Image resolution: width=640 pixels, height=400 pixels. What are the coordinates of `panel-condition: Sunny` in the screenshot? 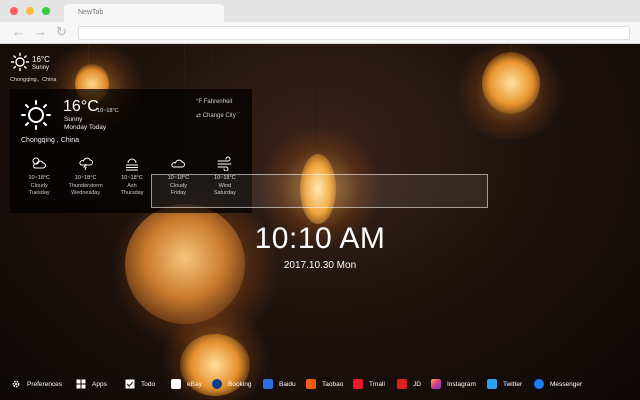 It's located at (73, 119).